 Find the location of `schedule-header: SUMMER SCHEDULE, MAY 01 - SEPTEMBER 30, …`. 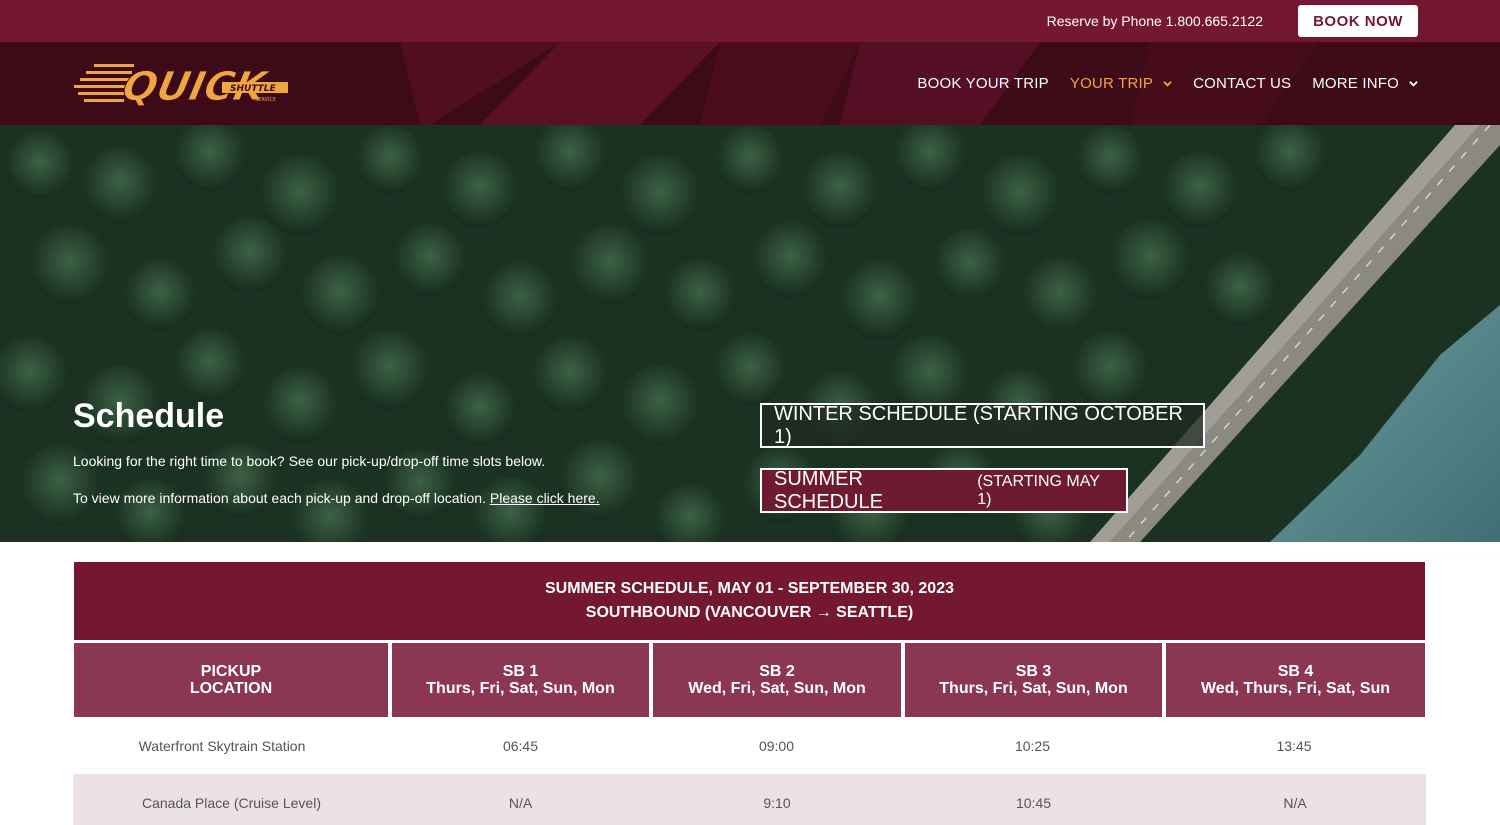

schedule-header: SUMMER SCHEDULE, MAY 01 - SEPTEMBER 30, … is located at coordinates (749, 601).